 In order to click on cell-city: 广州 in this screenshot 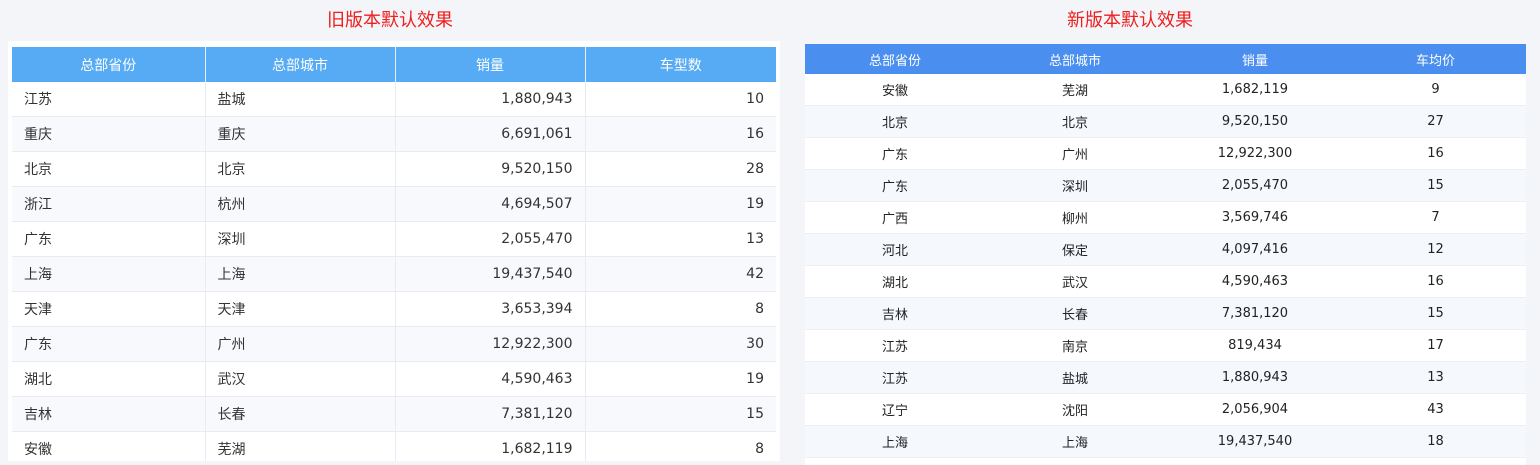, I will do `click(1075, 153)`.